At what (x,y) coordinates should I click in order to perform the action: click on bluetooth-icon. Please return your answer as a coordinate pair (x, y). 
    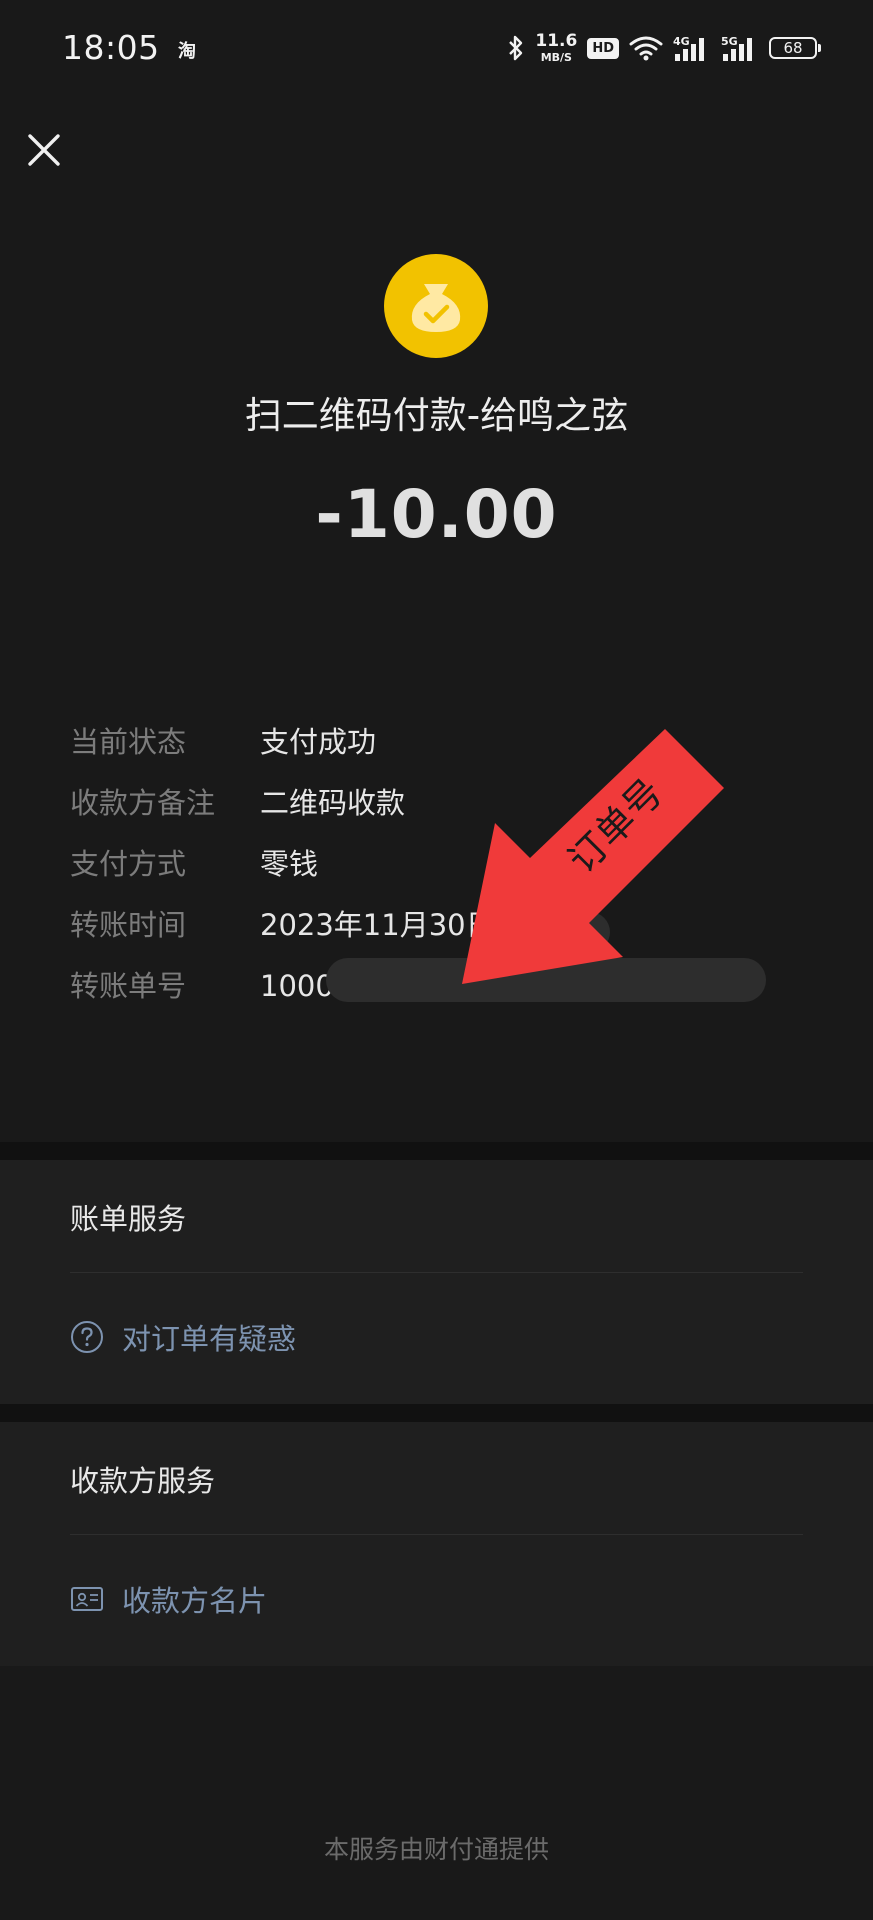
    Looking at the image, I should click on (516, 48).